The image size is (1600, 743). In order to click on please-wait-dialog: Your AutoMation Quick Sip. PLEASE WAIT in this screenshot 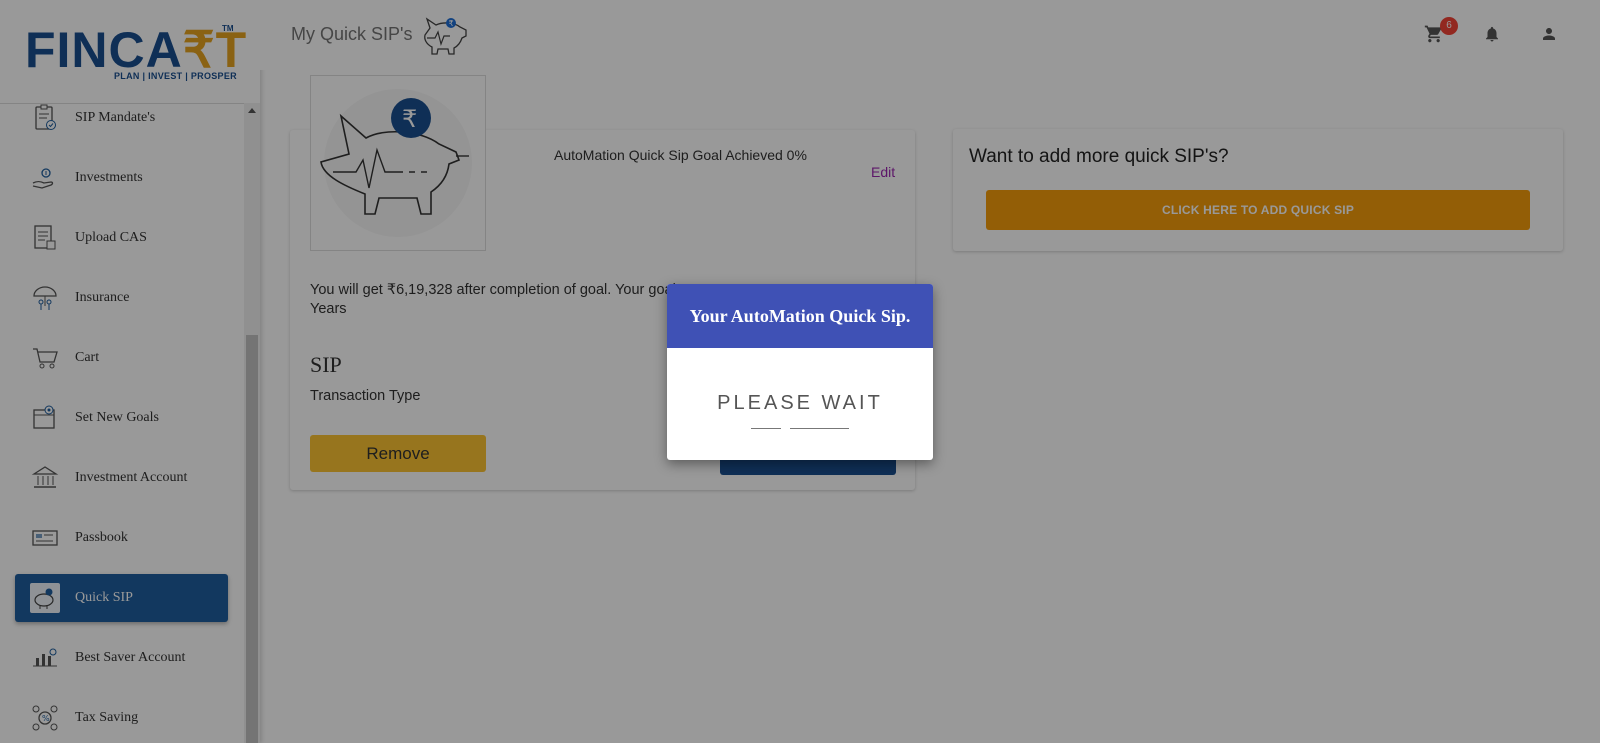, I will do `click(800, 372)`.